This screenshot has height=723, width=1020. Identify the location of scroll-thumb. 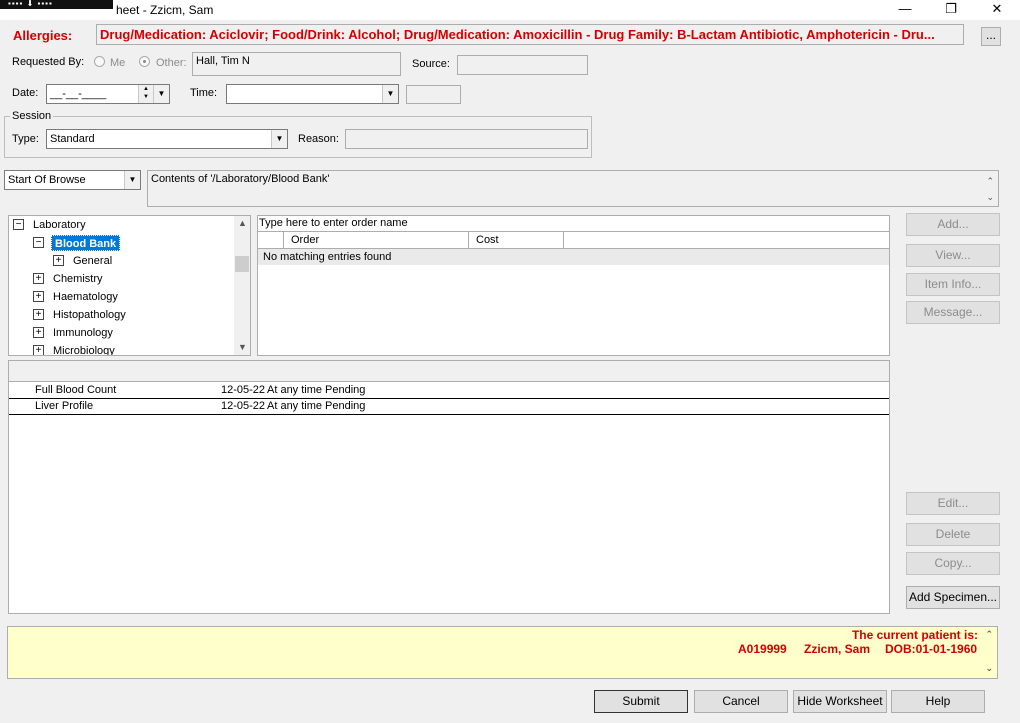
(242, 264).